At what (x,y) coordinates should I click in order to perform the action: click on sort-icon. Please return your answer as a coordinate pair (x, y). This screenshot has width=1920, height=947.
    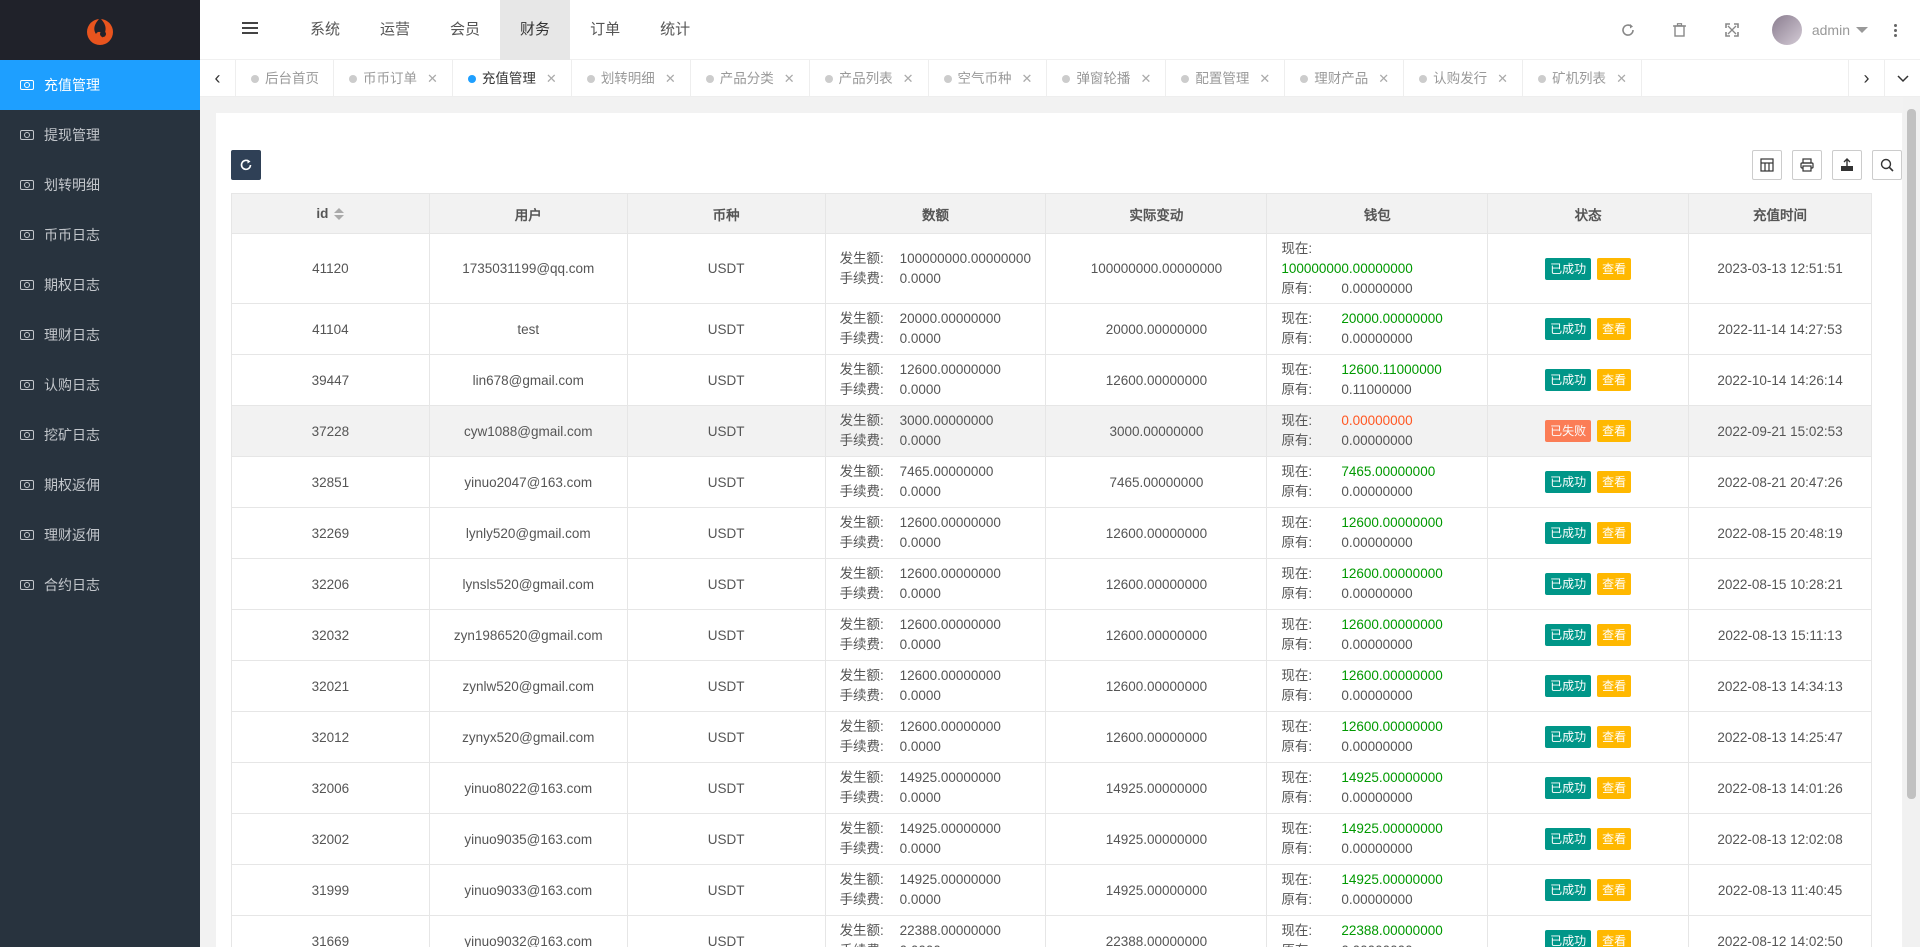
    Looking at the image, I should click on (339, 214).